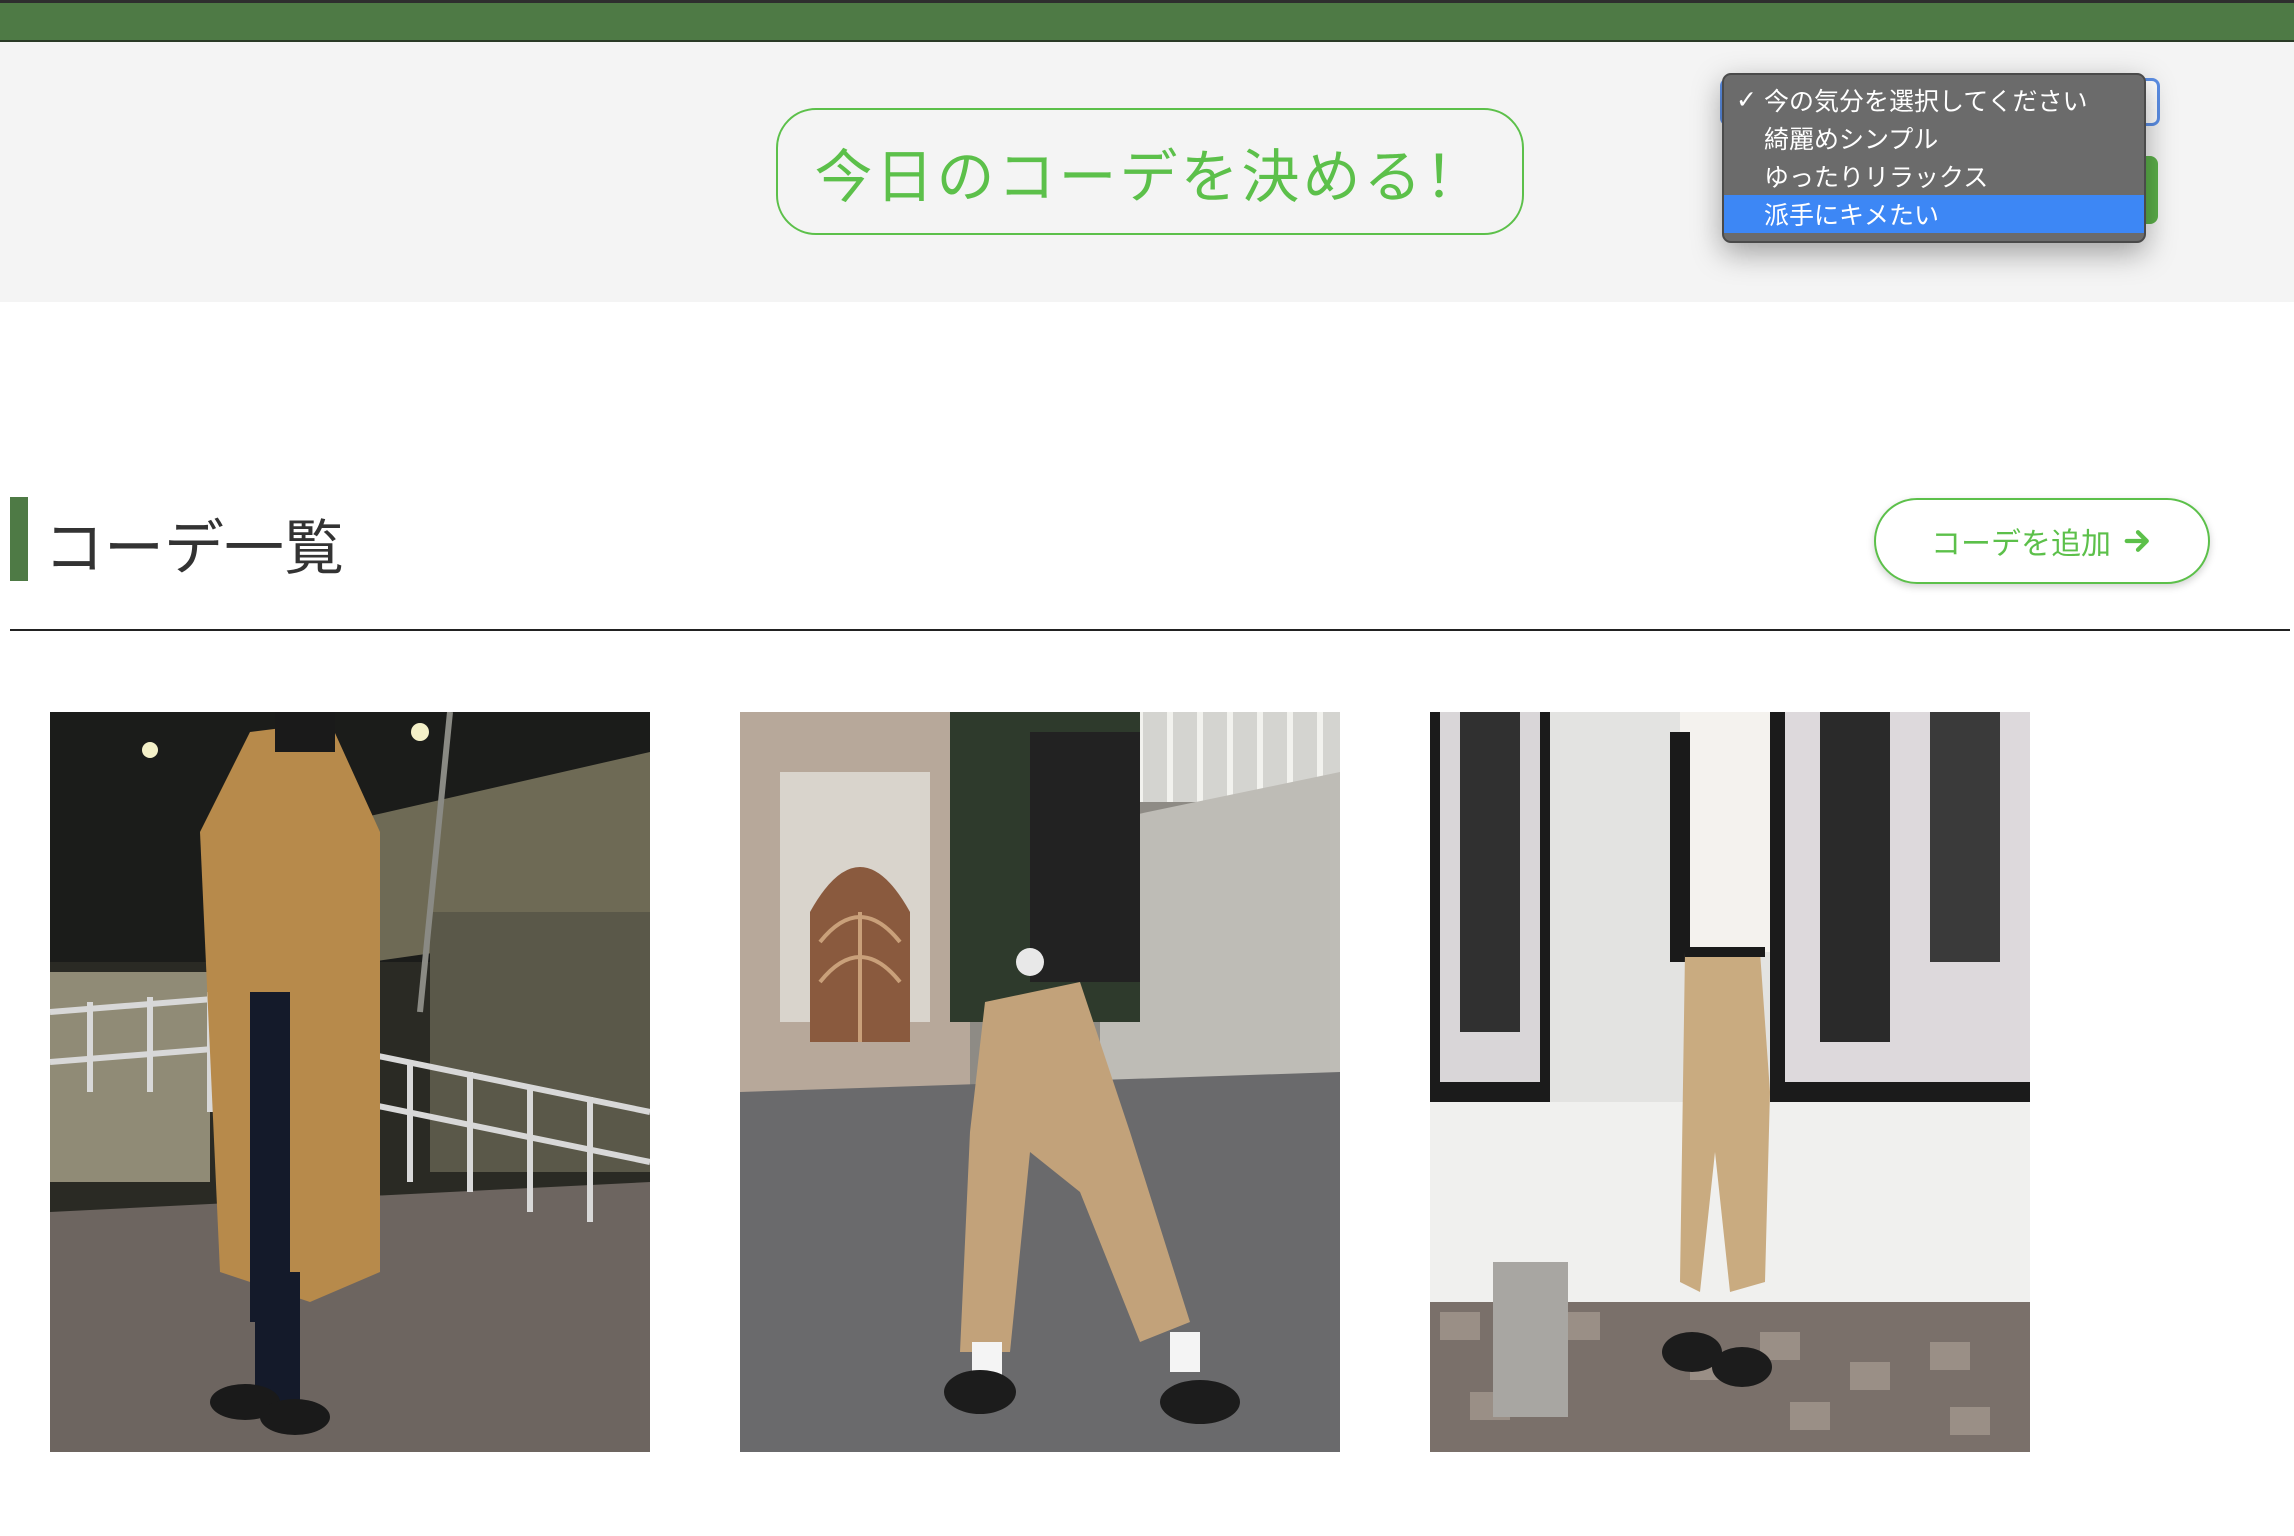  Describe the element at coordinates (1150, 176) in the screenshot. I see `decide-outfit-label: 今日のコーデを決める！` at that location.